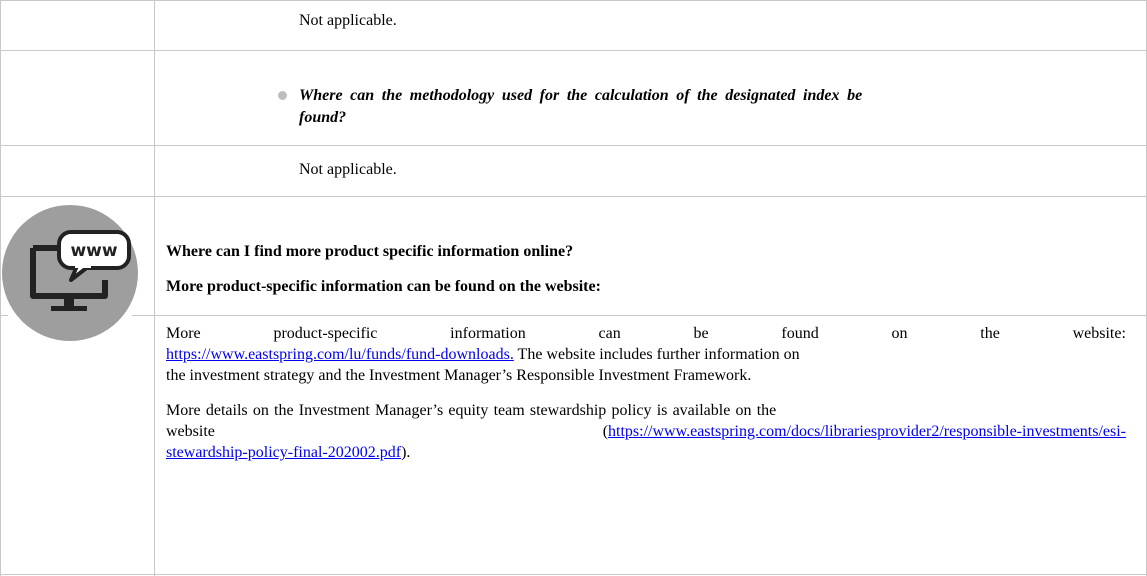 The height and width of the screenshot is (576, 1147). What do you see at coordinates (488, 333) in the screenshot?
I see `p1-word: information` at bounding box center [488, 333].